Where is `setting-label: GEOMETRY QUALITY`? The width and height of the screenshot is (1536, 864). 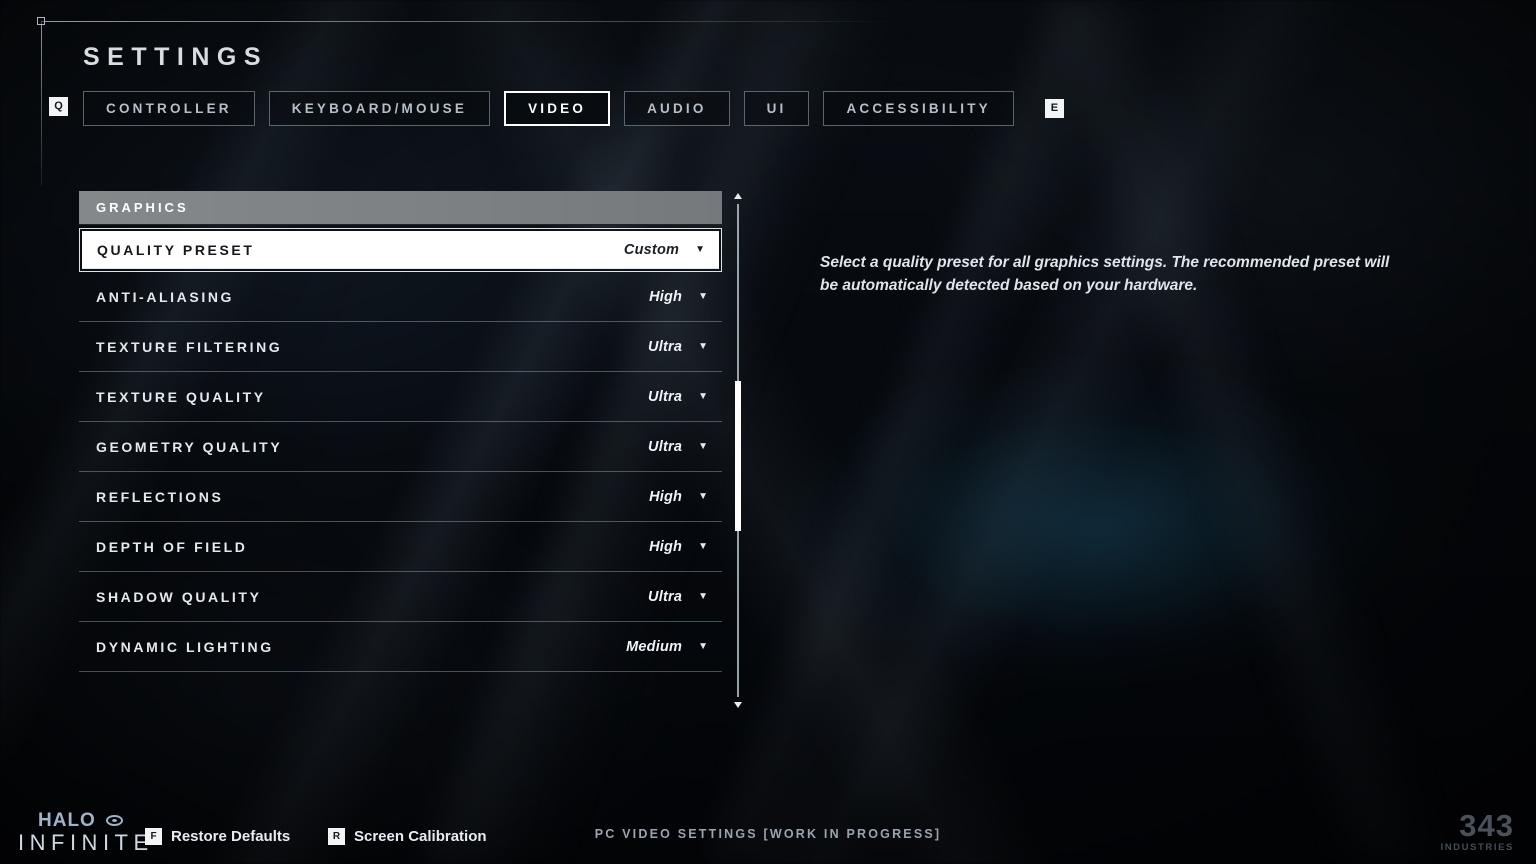
setting-label: GEOMETRY QUALITY is located at coordinates (189, 446).